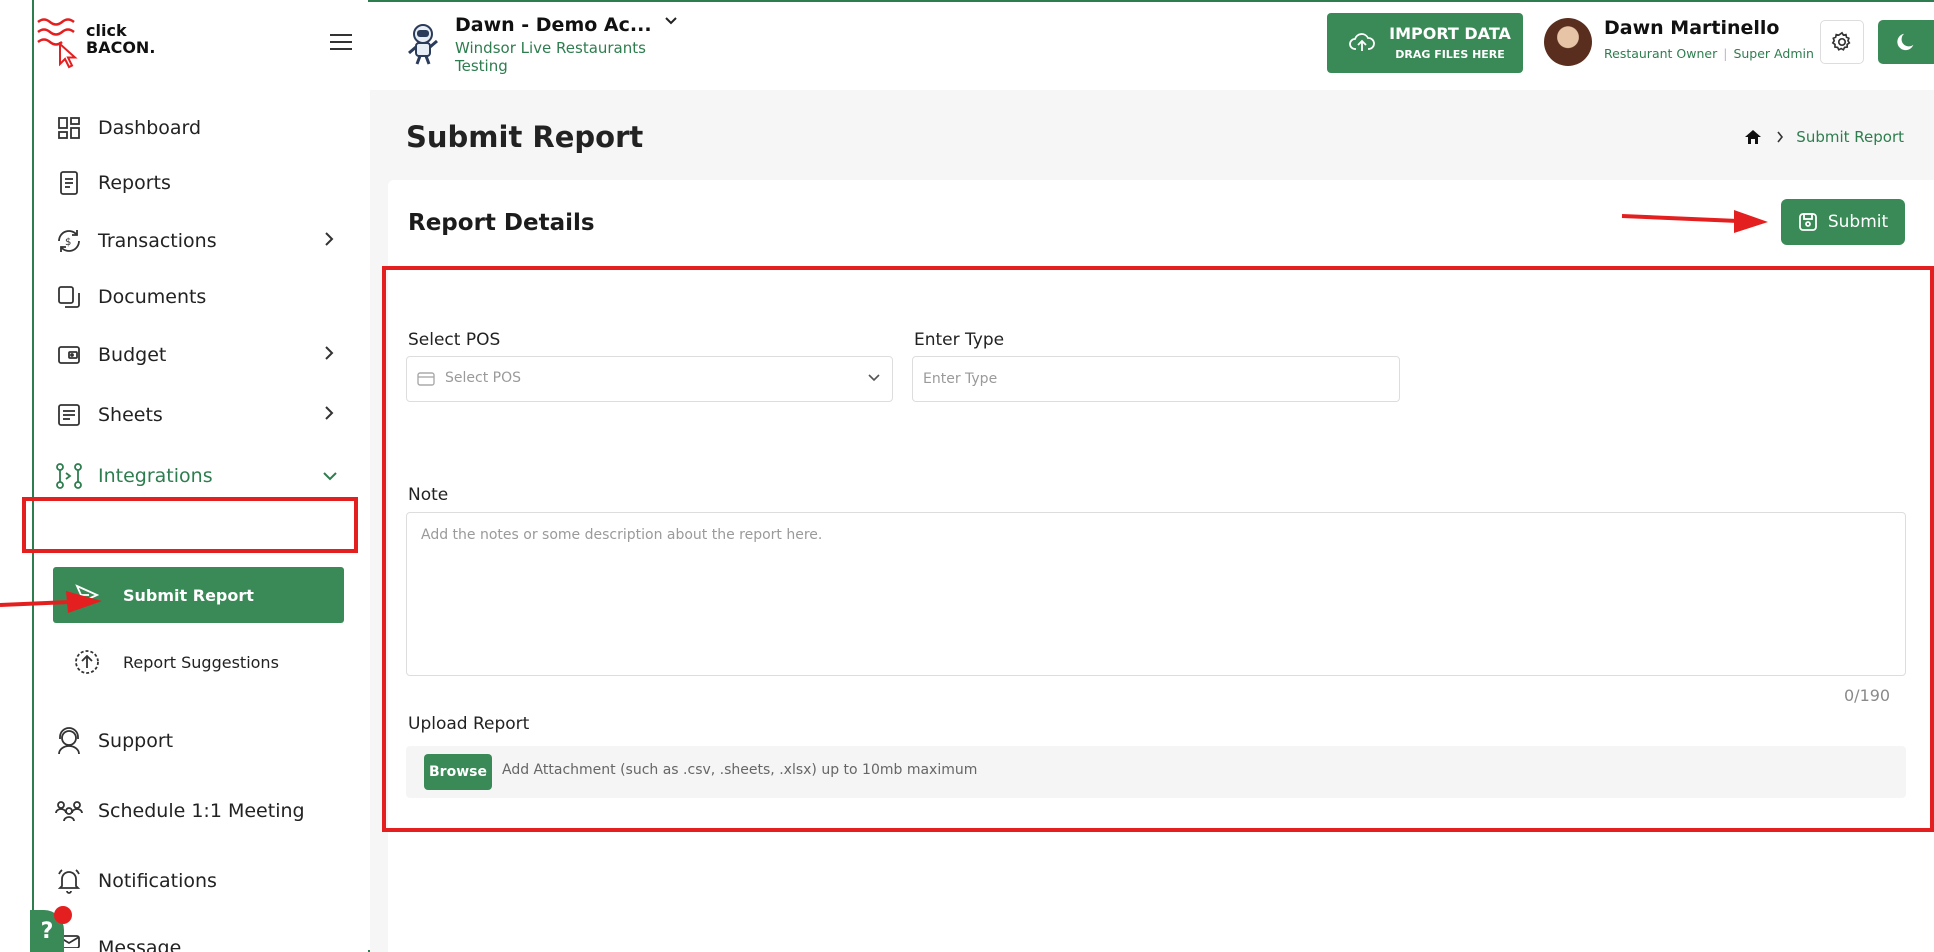  Describe the element at coordinates (1450, 33) in the screenshot. I see `import-data-title: IMPORT DATA` at that location.